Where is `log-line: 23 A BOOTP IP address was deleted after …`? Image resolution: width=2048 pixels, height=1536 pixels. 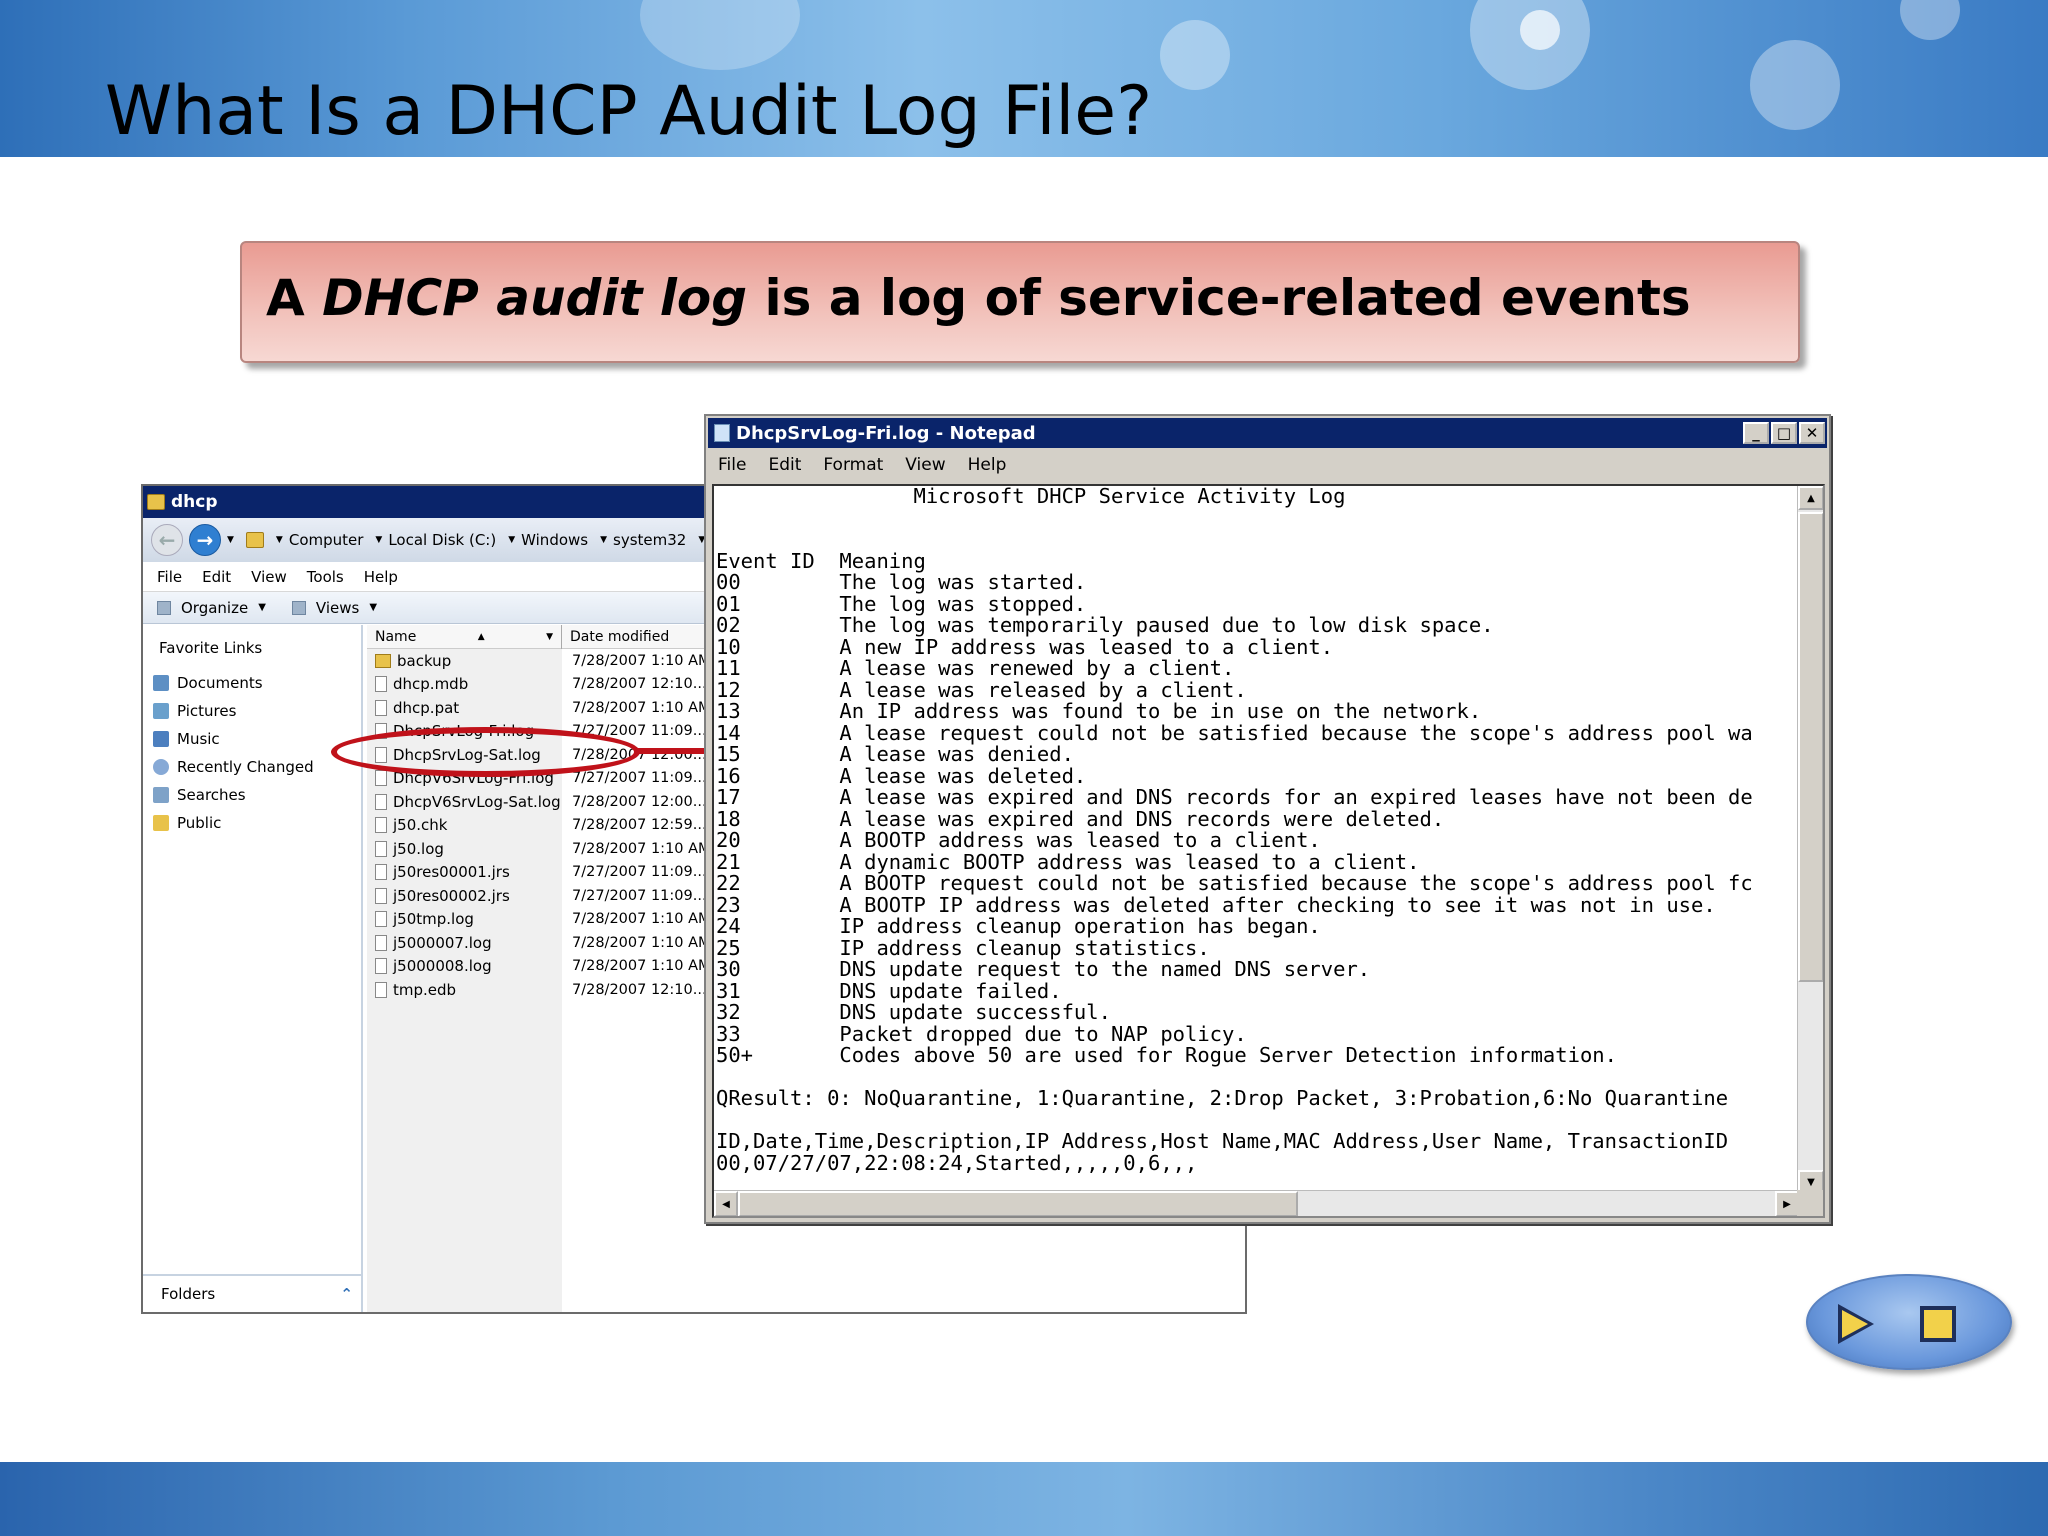 log-line: 23 A BOOTP IP address was deleted after … is located at coordinates (1216, 904).